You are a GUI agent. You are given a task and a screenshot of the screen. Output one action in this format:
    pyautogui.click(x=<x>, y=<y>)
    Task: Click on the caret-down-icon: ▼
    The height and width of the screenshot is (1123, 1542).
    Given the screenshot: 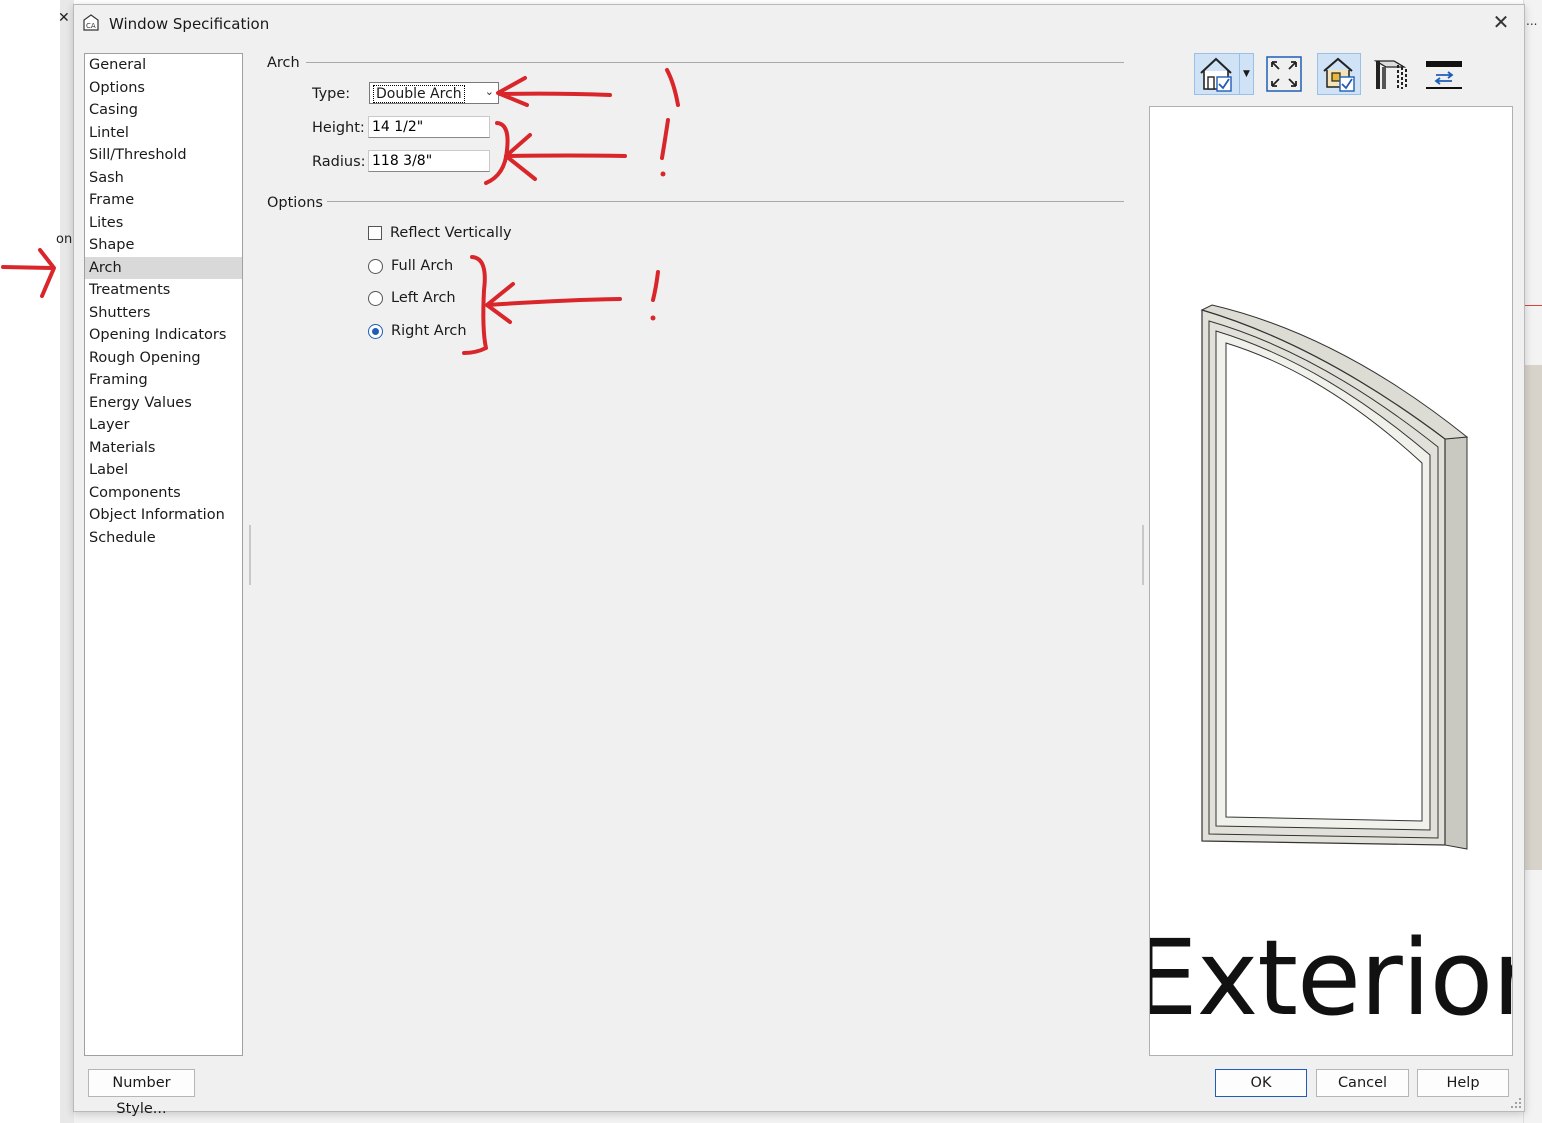 What is the action you would take?
    pyautogui.click(x=1246, y=74)
    